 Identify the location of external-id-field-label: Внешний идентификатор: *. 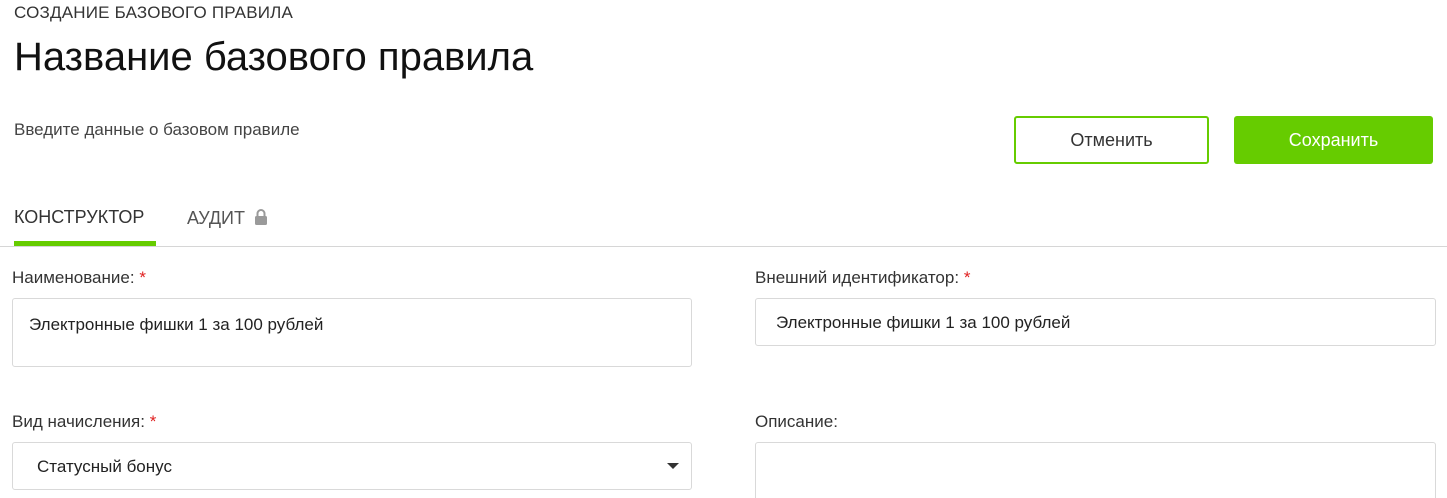
(862, 278).